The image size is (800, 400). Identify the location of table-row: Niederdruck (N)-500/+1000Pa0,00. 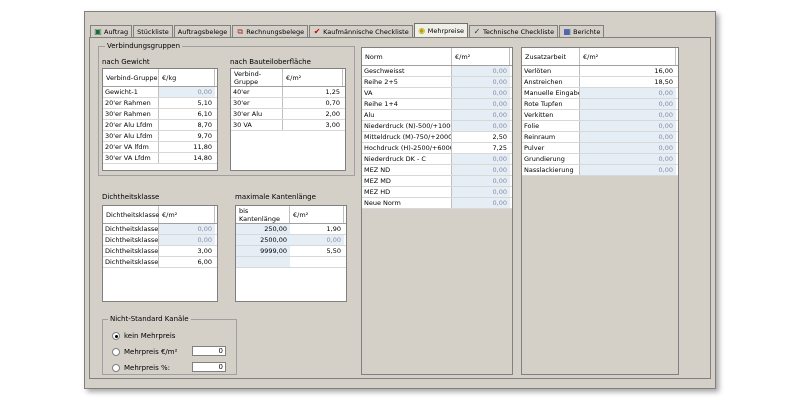
(437, 126).